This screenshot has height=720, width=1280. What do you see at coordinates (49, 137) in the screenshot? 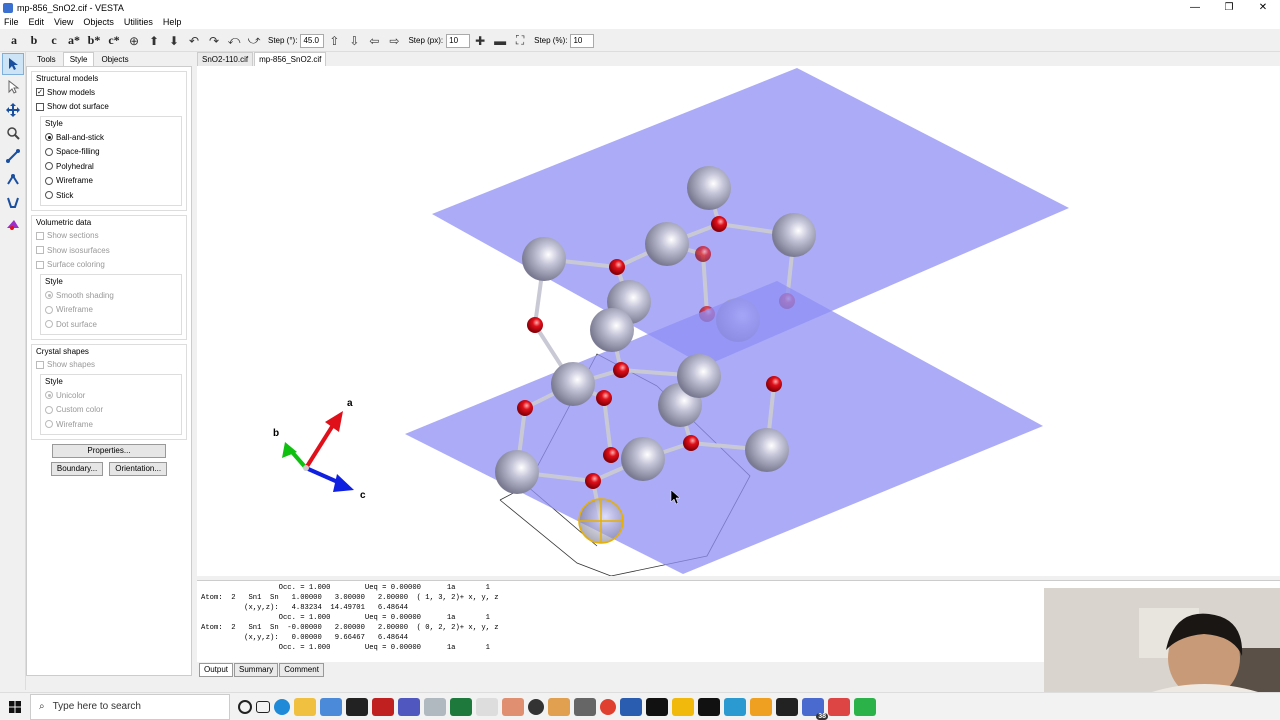
I see `ball-and-stick-radio` at bounding box center [49, 137].